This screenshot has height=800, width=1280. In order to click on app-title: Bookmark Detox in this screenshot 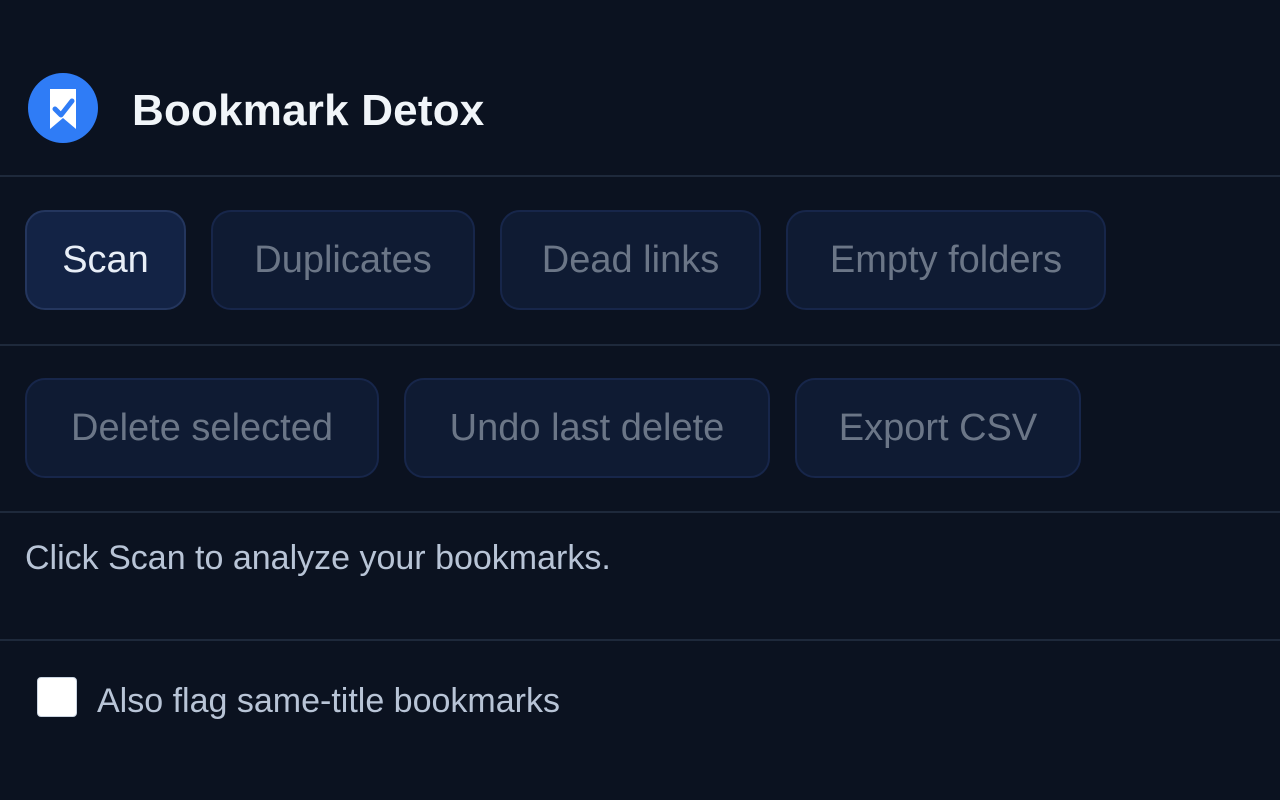, I will do `click(308, 110)`.